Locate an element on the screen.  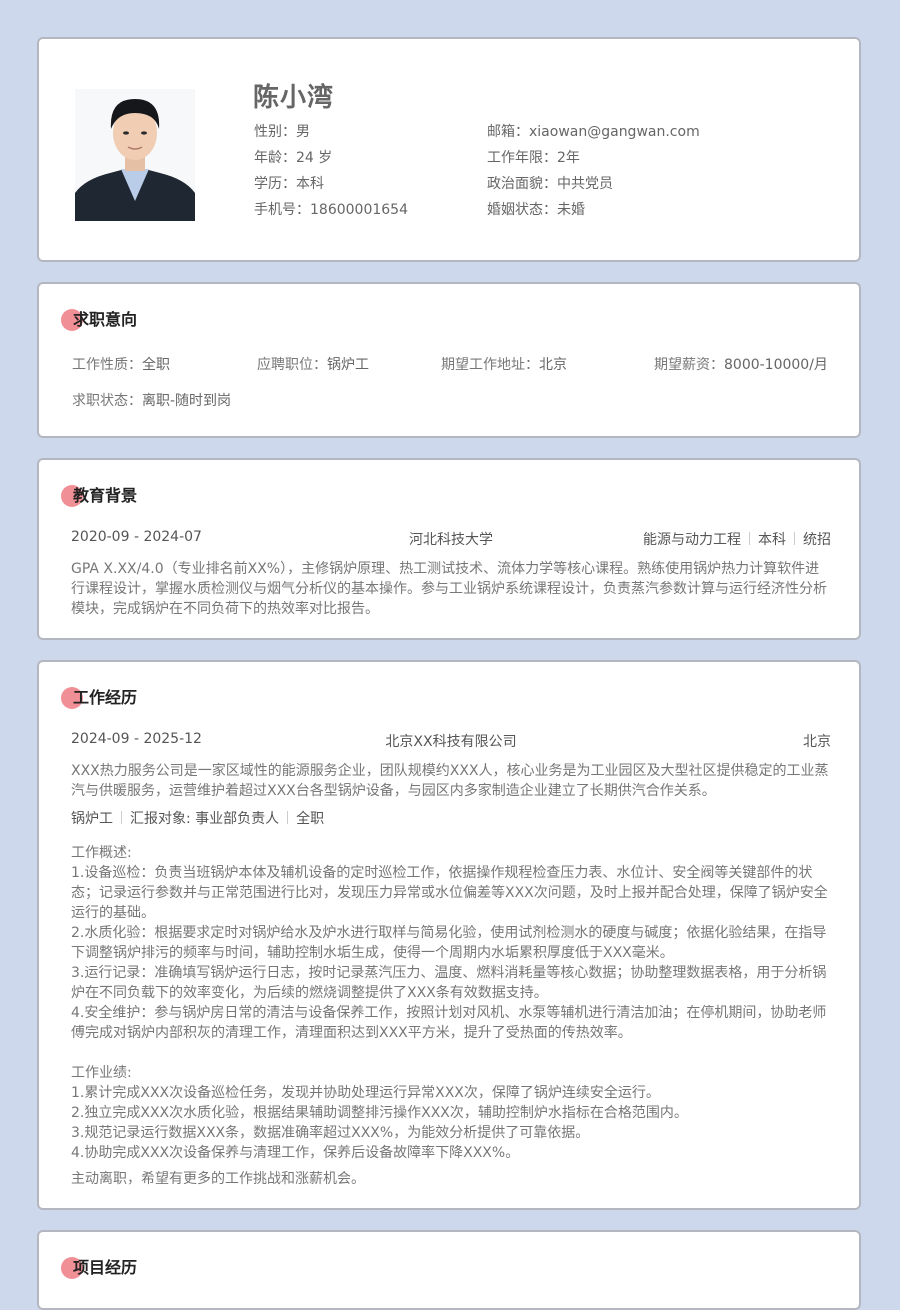
section-title-project: 项目经历 is located at coordinates (99, 1268).